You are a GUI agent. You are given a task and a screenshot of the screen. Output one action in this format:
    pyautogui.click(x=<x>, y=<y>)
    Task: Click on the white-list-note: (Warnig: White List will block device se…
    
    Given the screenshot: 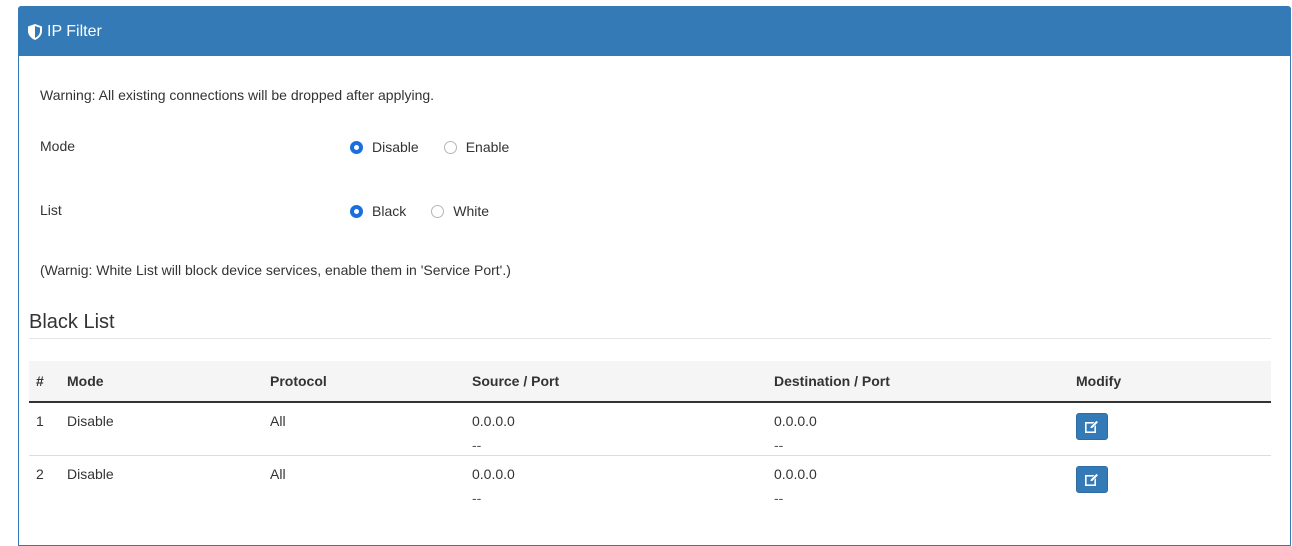 What is the action you would take?
    pyautogui.click(x=275, y=270)
    